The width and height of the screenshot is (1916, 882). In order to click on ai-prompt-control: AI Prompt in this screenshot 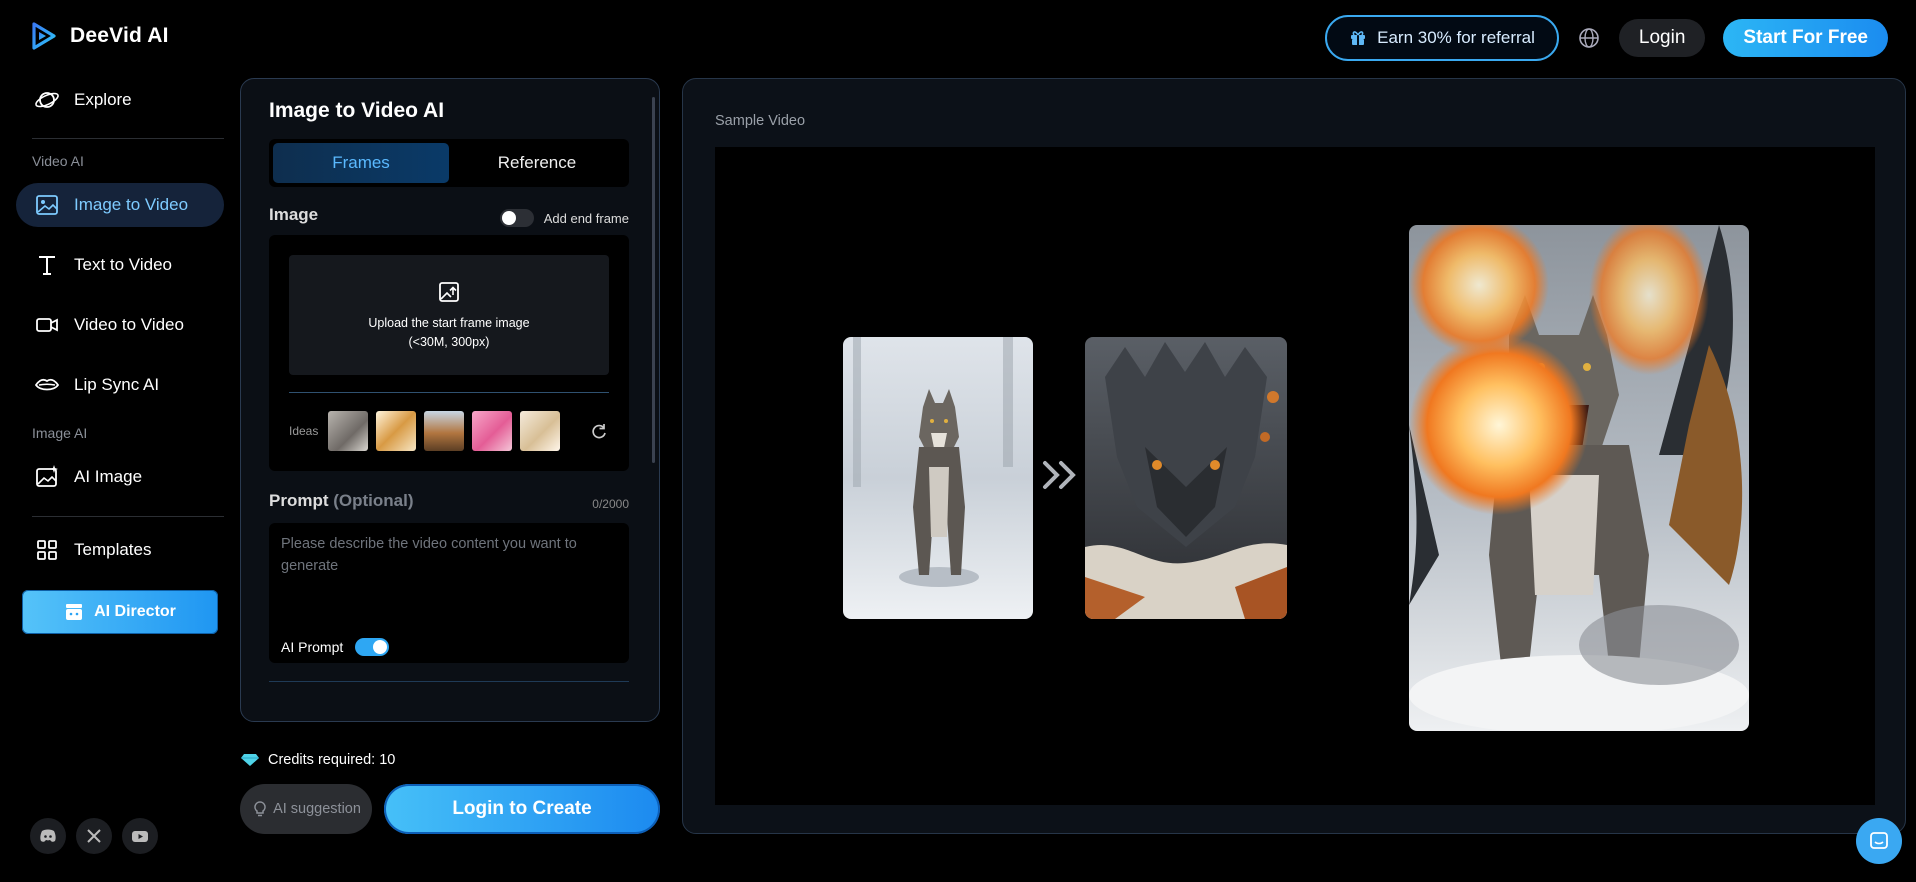, I will do `click(335, 647)`.